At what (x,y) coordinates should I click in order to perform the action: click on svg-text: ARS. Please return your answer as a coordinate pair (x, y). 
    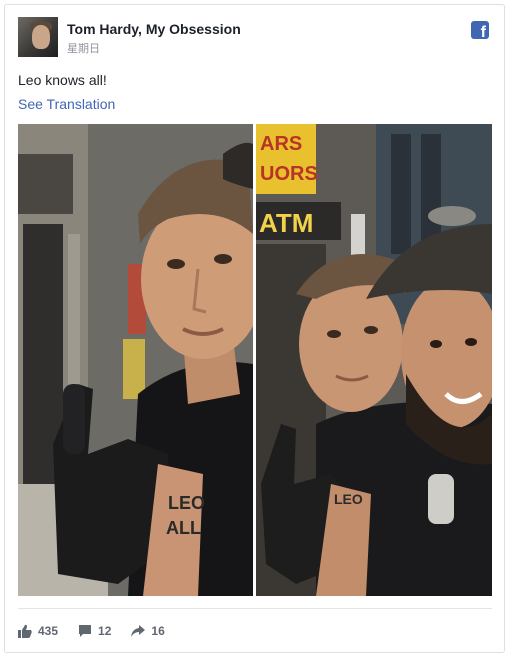
    Looking at the image, I should click on (281, 144).